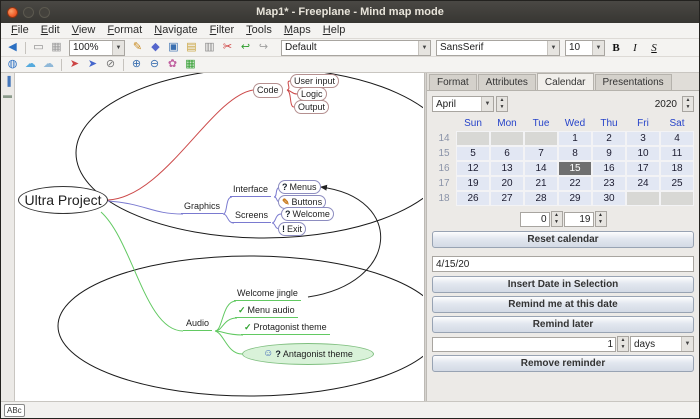 This screenshot has width=700, height=419. What do you see at coordinates (191, 47) in the screenshot?
I see `open-folder-icon: ▤` at bounding box center [191, 47].